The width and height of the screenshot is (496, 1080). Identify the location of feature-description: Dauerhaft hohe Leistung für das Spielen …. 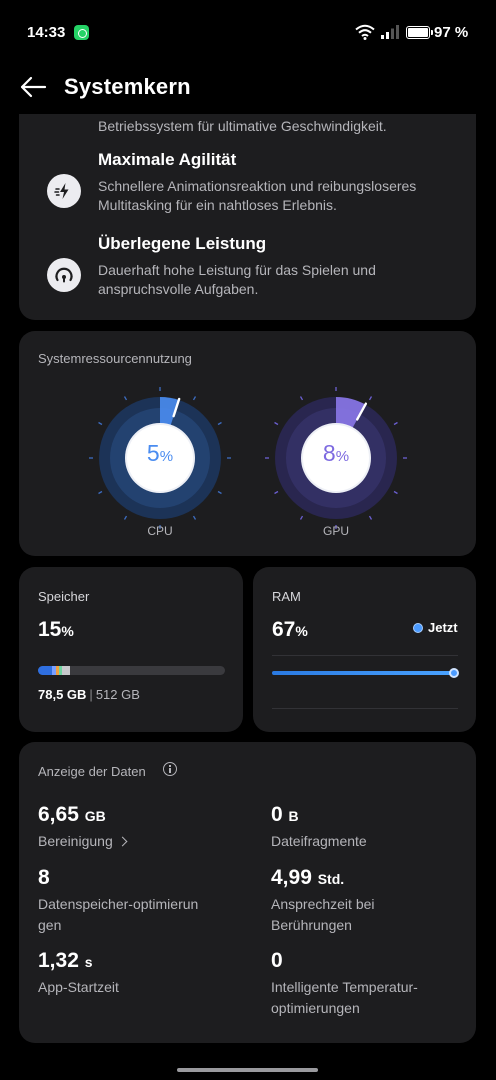
(237, 279).